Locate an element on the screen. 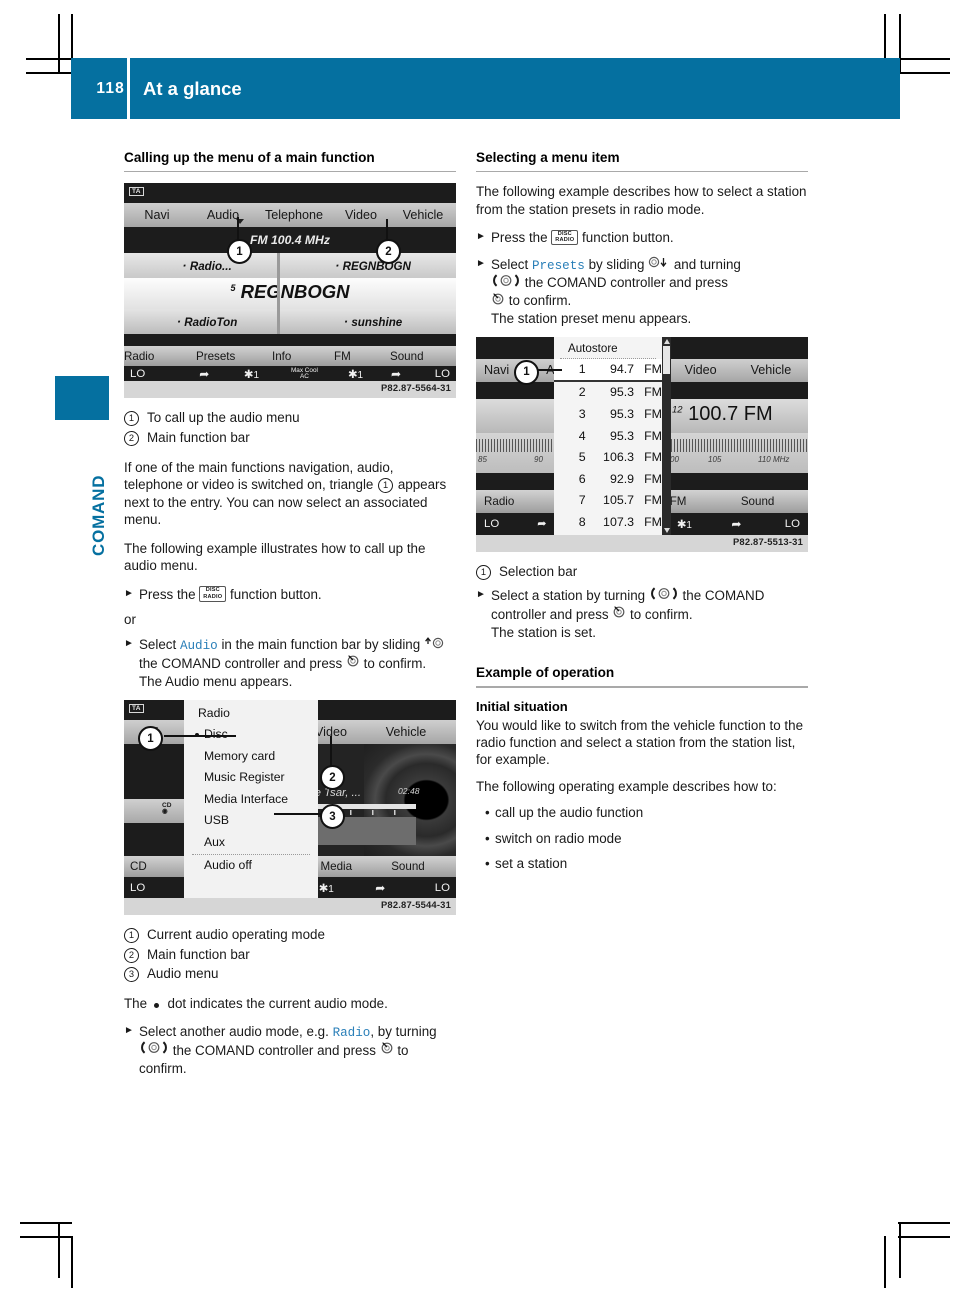 The width and height of the screenshot is (954, 1294). step-text-c: and turning is located at coordinates (705, 264).